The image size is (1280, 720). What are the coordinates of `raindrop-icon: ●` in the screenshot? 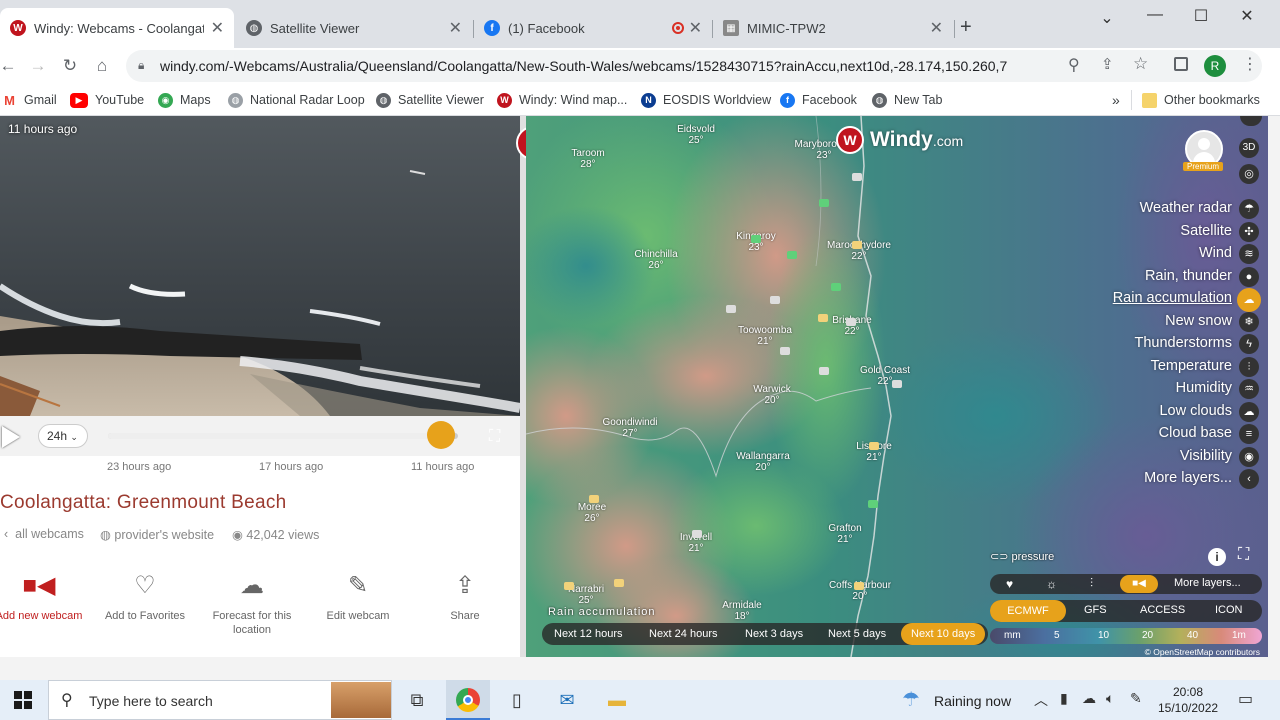 It's located at (1249, 277).